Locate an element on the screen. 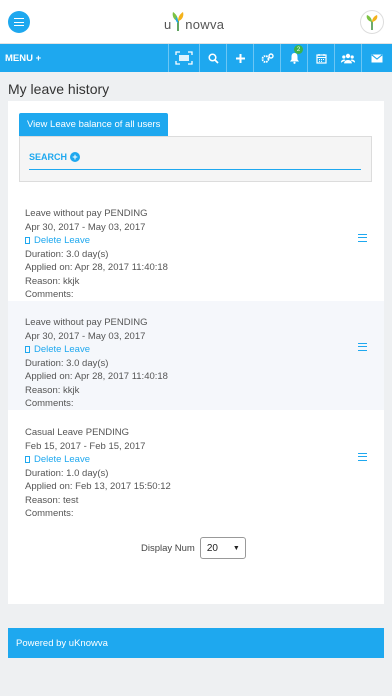 The width and height of the screenshot is (392, 696). calendar-icon is located at coordinates (320, 58).